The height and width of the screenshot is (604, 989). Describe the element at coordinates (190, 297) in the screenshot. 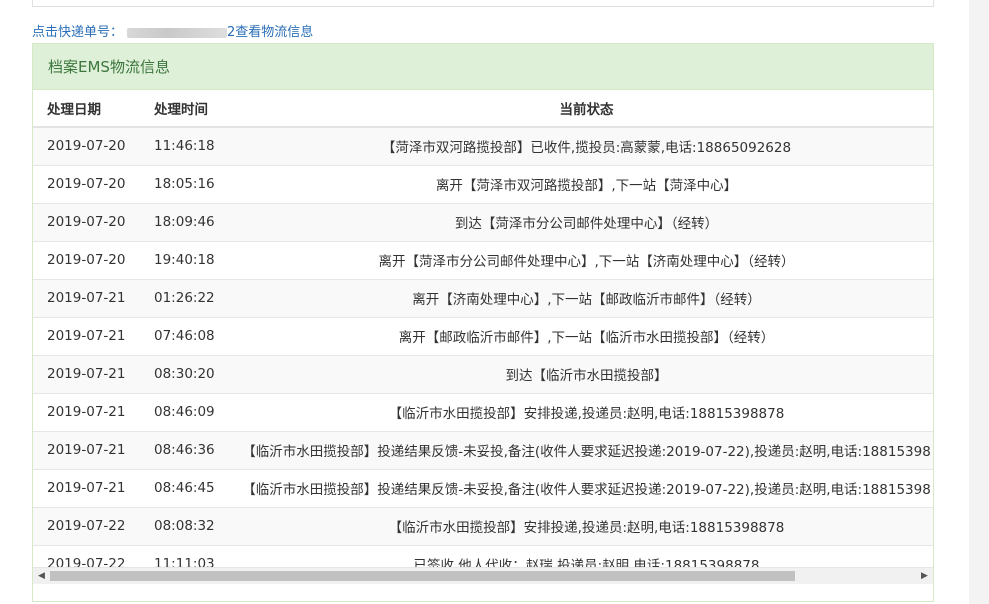

I see `cell-time: 01:26:22` at that location.